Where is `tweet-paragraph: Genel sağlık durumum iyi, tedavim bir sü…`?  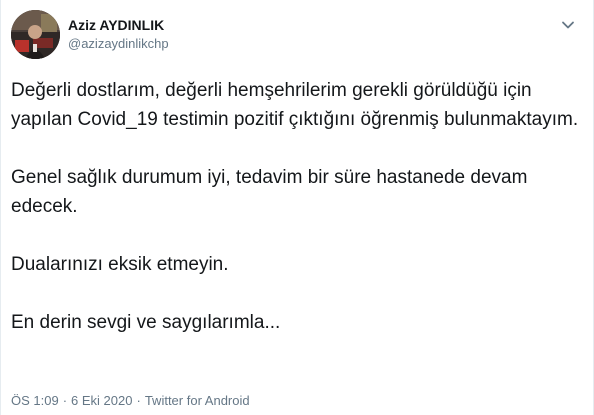
tweet-paragraph: Genel sağlık durumum iyi, tedavim bir sü… is located at coordinates (269, 192).